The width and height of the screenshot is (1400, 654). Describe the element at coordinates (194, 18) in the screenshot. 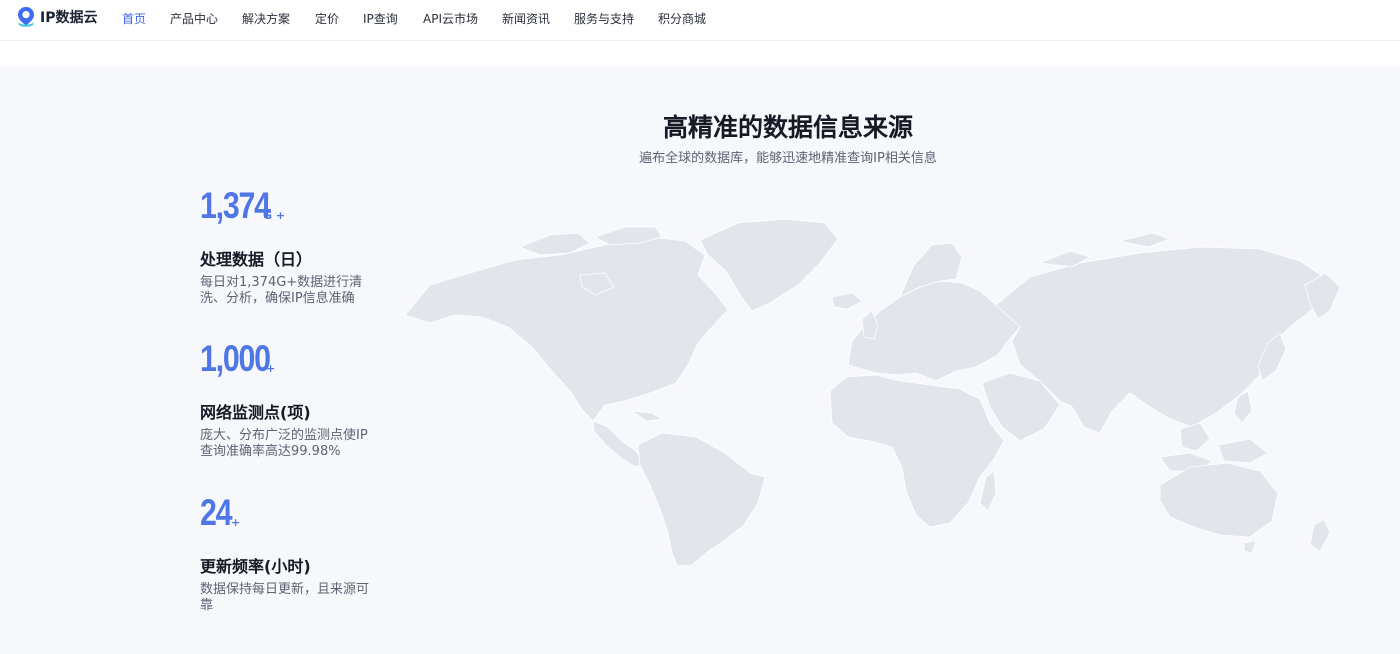

I see `nav-item-products: 产品中心` at that location.